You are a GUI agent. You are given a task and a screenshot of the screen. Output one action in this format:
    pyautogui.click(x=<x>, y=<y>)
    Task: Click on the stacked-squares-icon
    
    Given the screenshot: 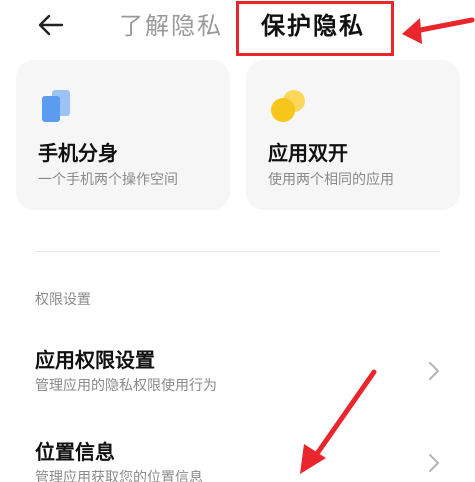 What is the action you would take?
    pyautogui.click(x=56, y=106)
    